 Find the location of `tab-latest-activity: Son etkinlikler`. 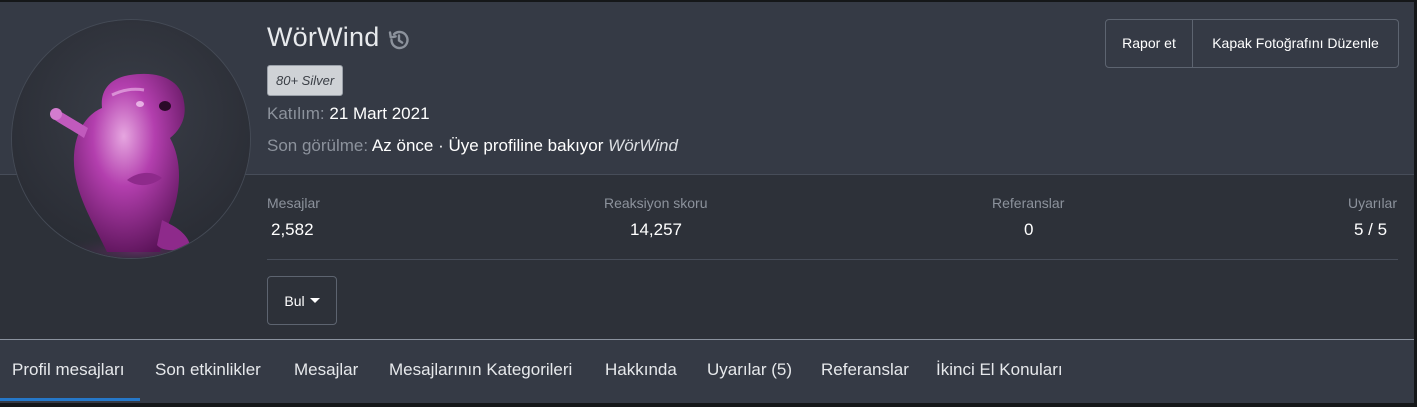

tab-latest-activity: Son etkinlikler is located at coordinates (208, 370).